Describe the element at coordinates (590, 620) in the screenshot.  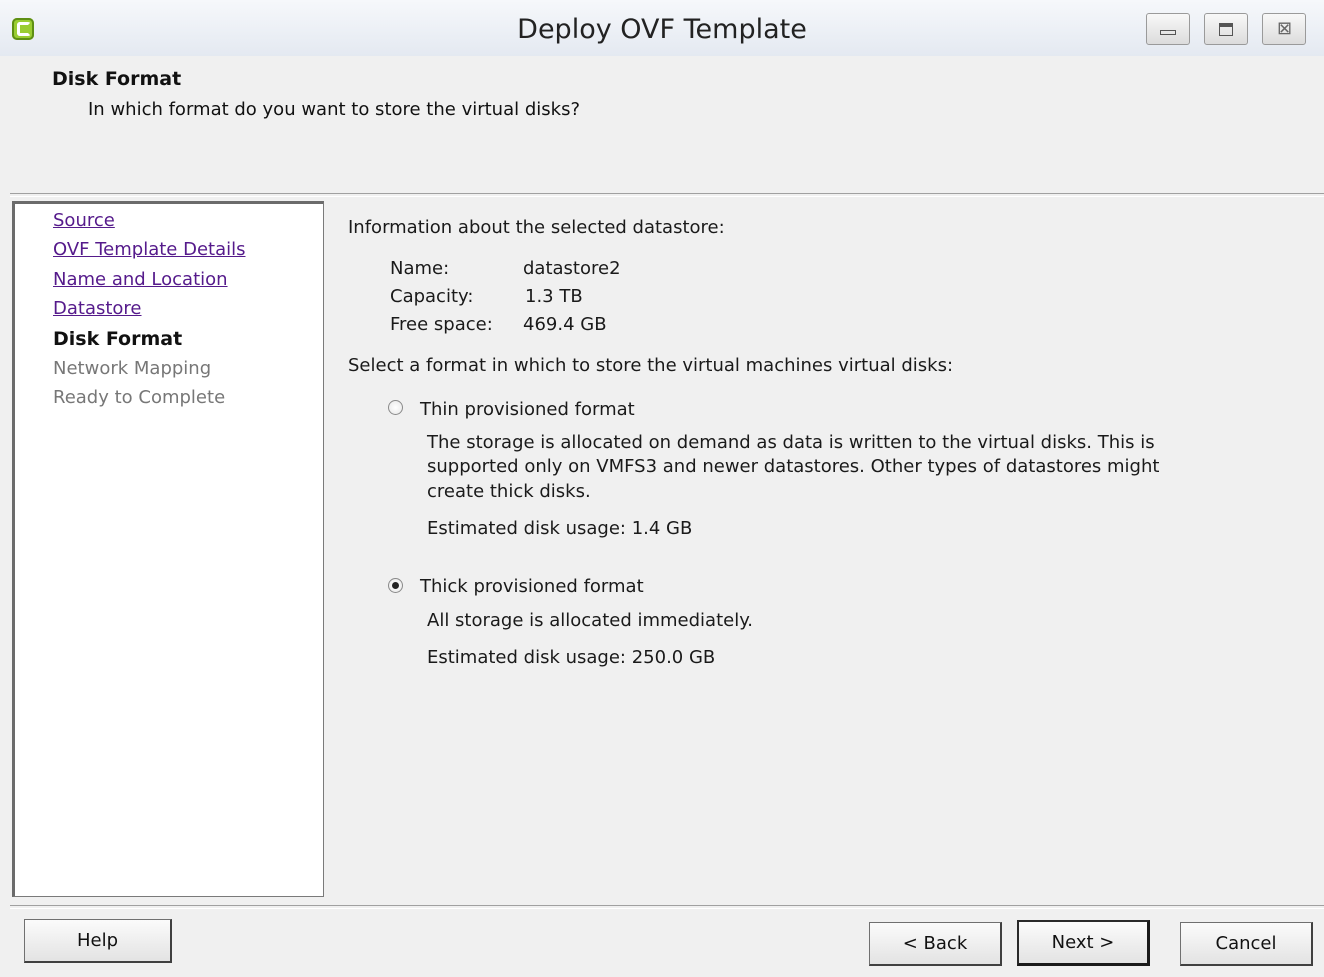
I see `thick-desc-line-1: All storage is allocated immediately.` at that location.